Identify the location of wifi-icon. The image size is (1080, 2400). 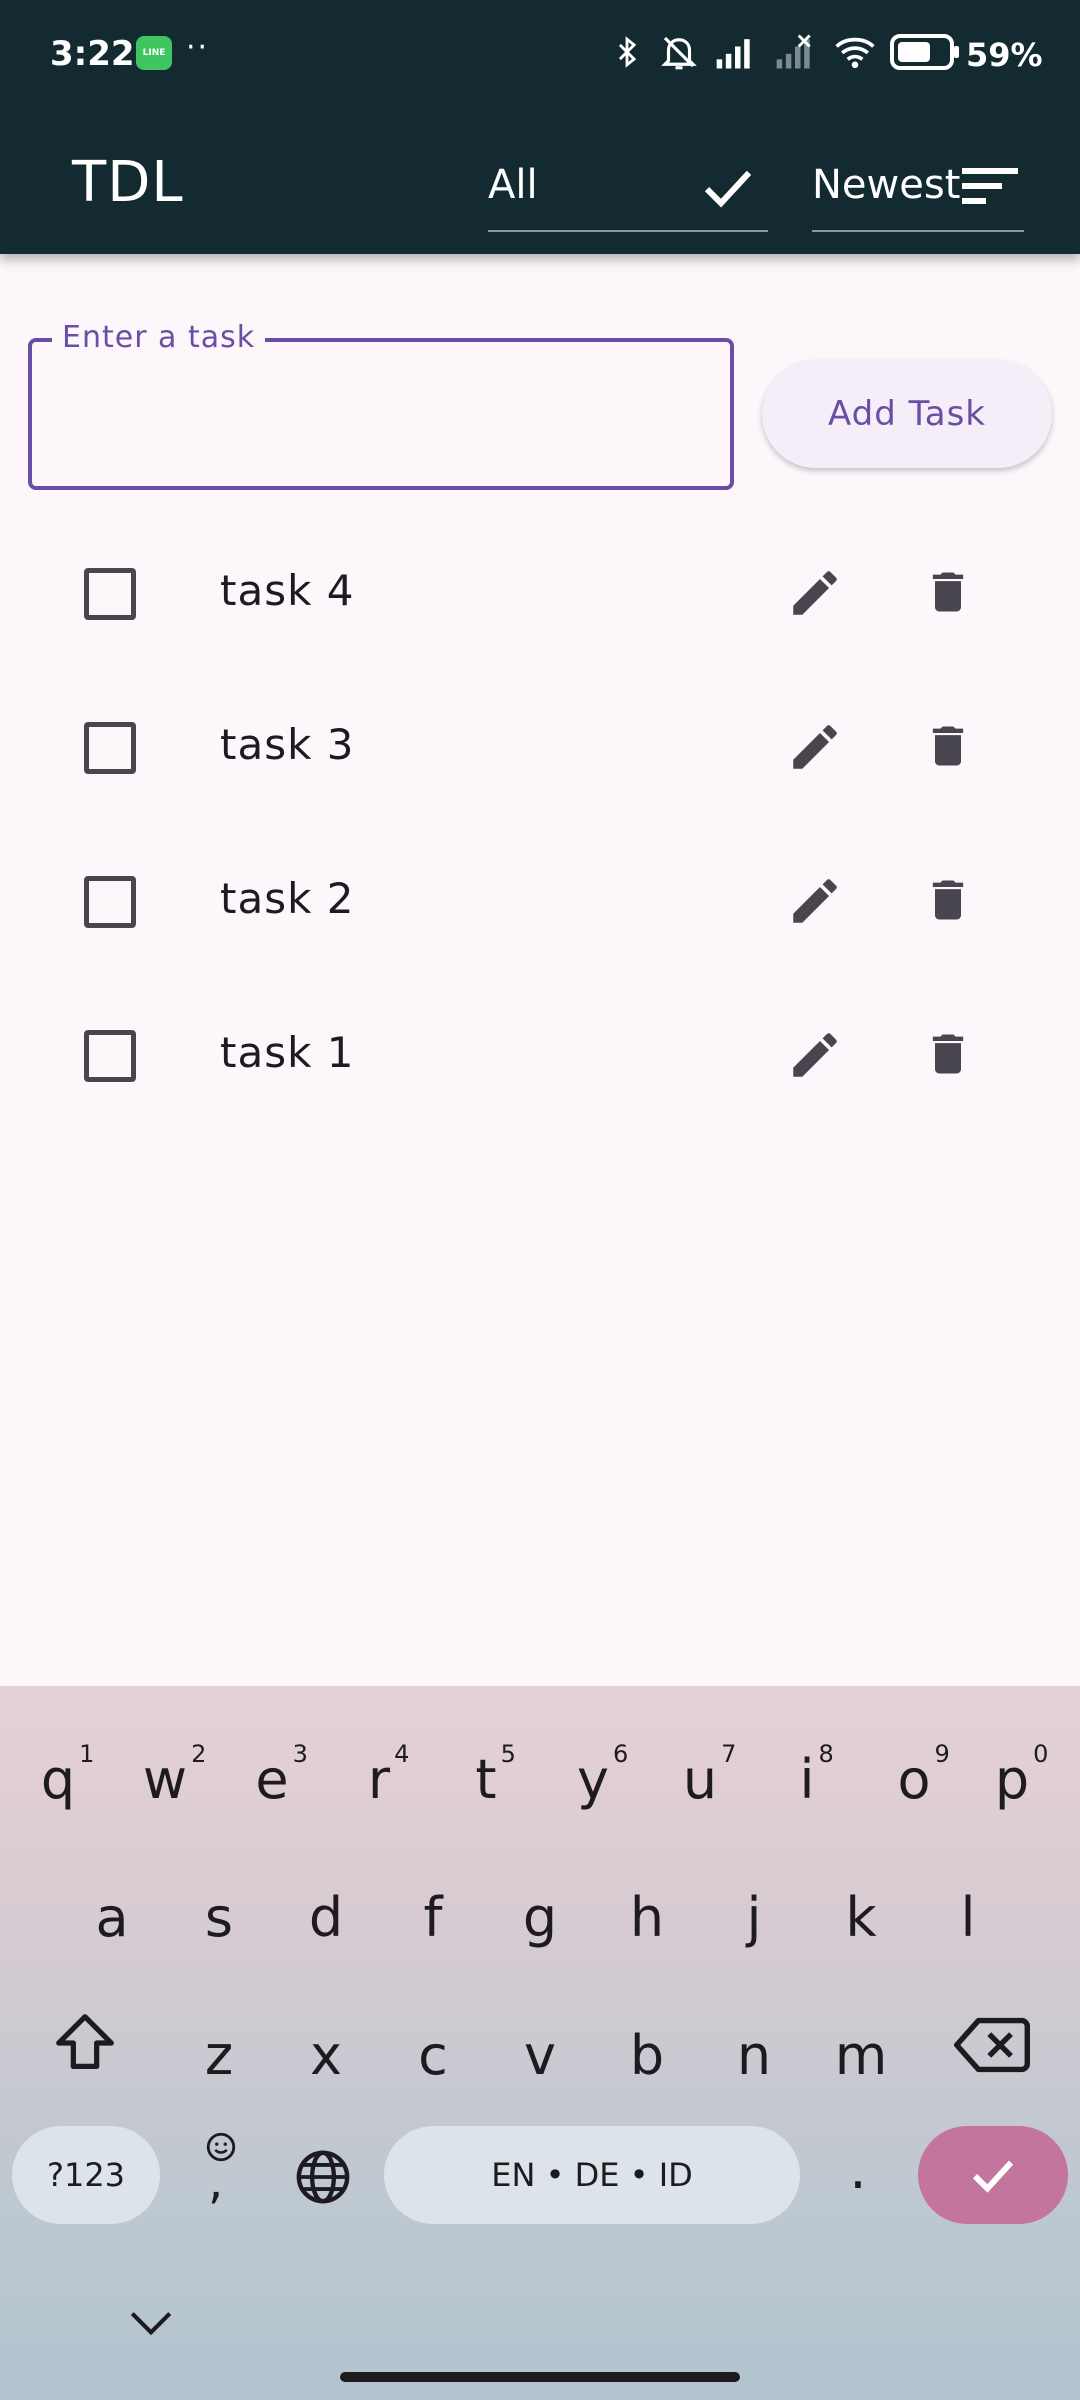
(855, 53).